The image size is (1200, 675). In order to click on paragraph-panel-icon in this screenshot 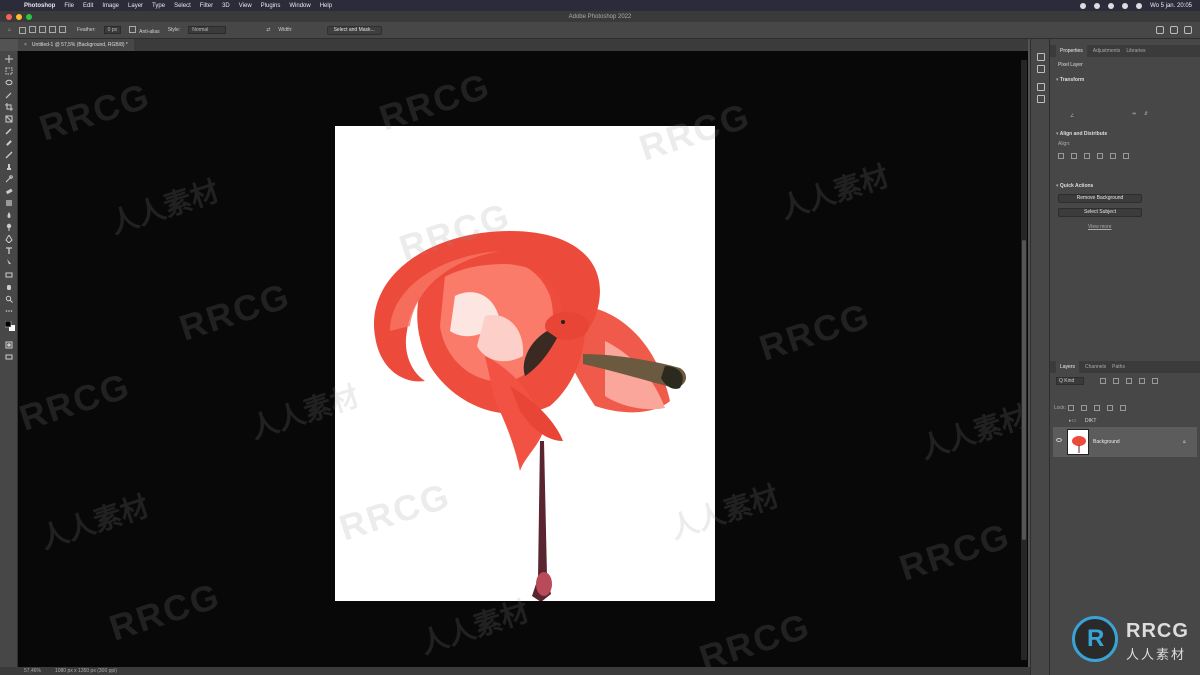, I will do `click(1041, 99)`.